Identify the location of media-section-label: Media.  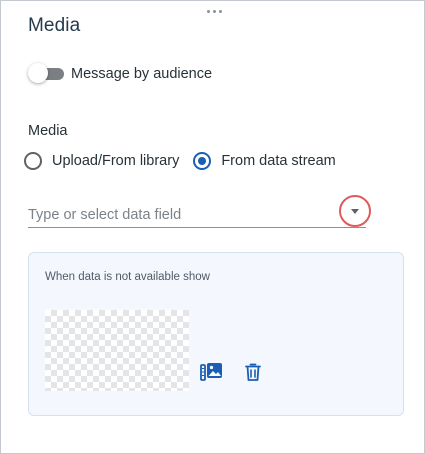
(48, 131).